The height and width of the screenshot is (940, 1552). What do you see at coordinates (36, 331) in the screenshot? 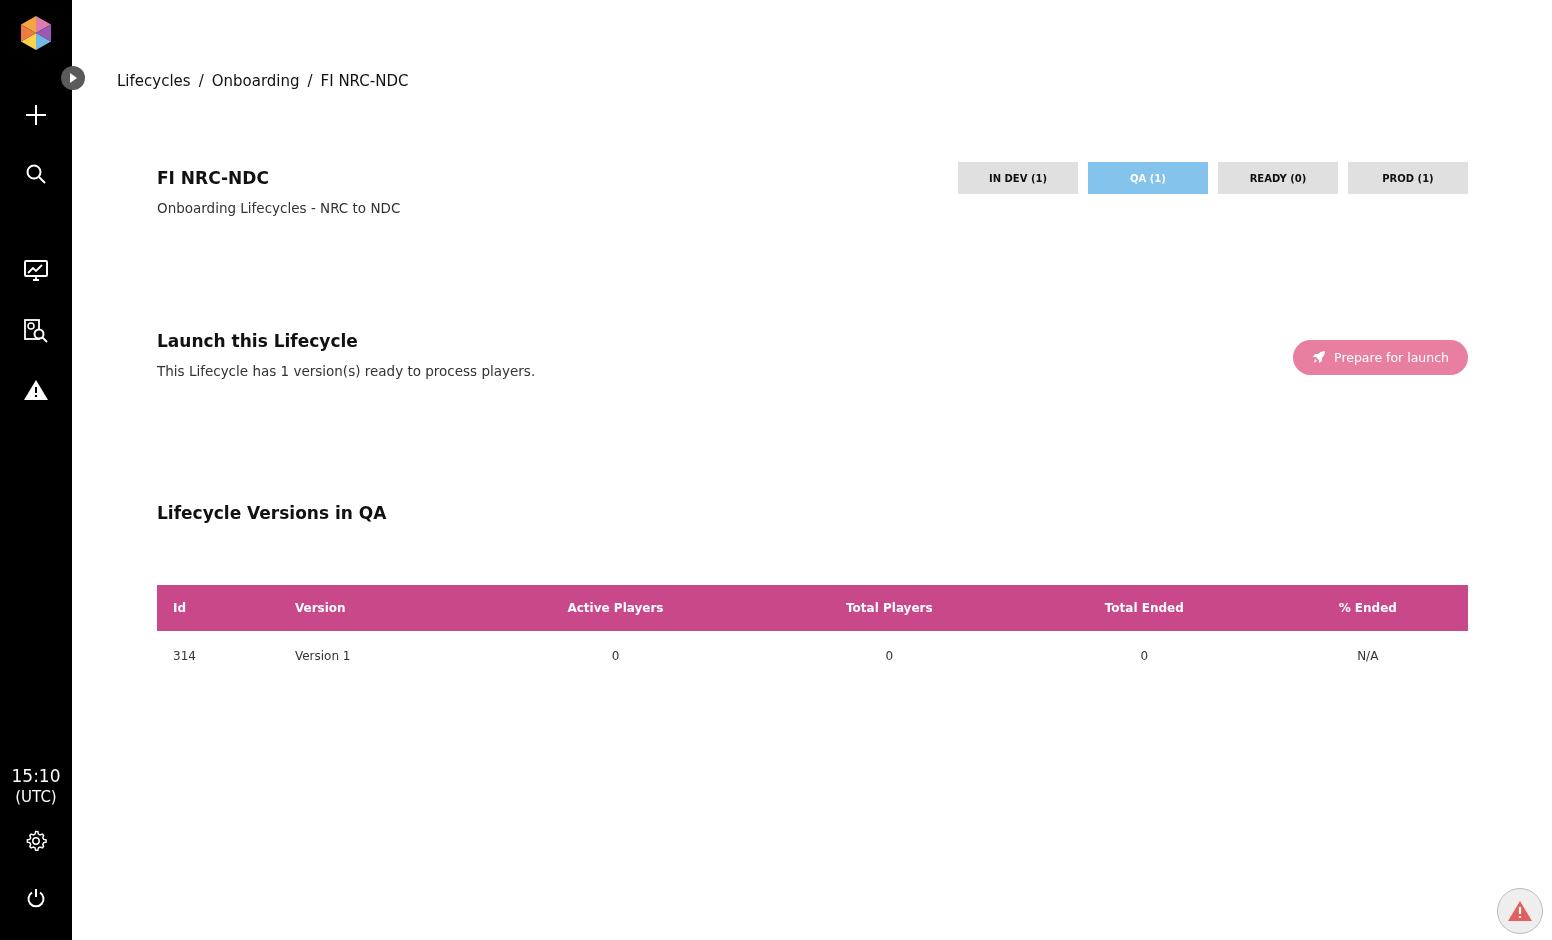
I see `report-search-icon` at bounding box center [36, 331].